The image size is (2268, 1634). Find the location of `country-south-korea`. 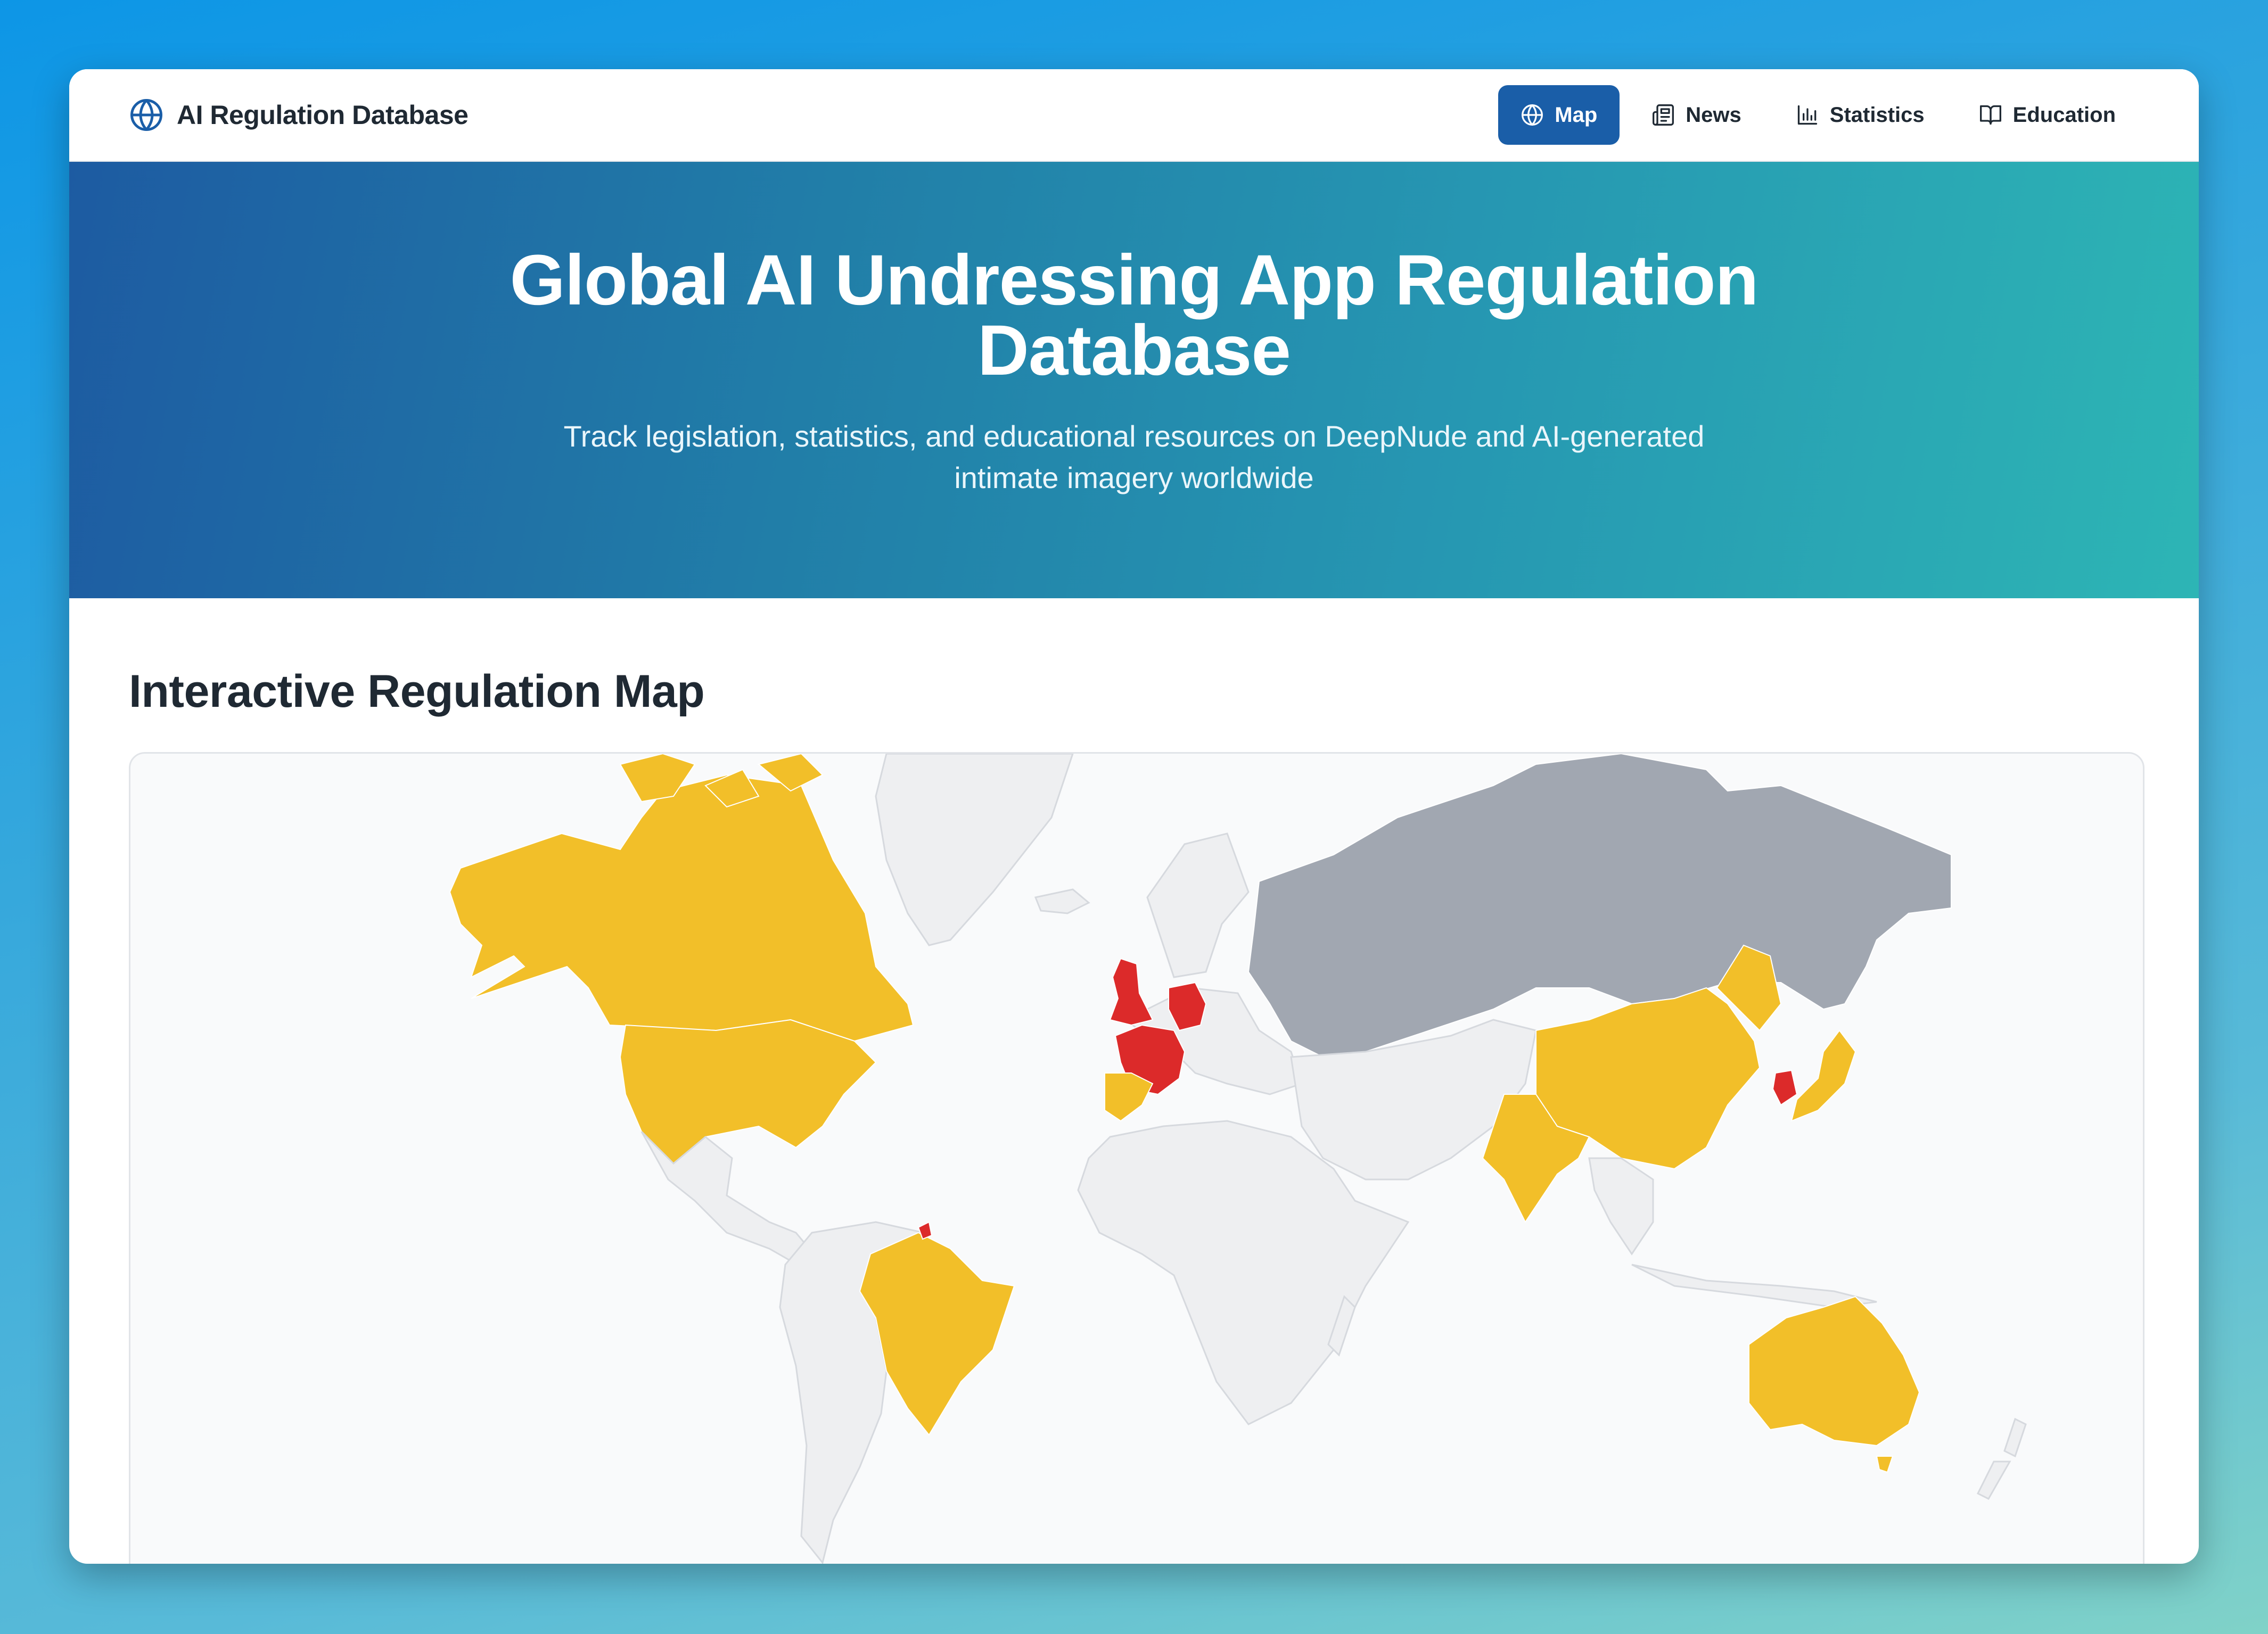

country-south-korea is located at coordinates (1785, 1087).